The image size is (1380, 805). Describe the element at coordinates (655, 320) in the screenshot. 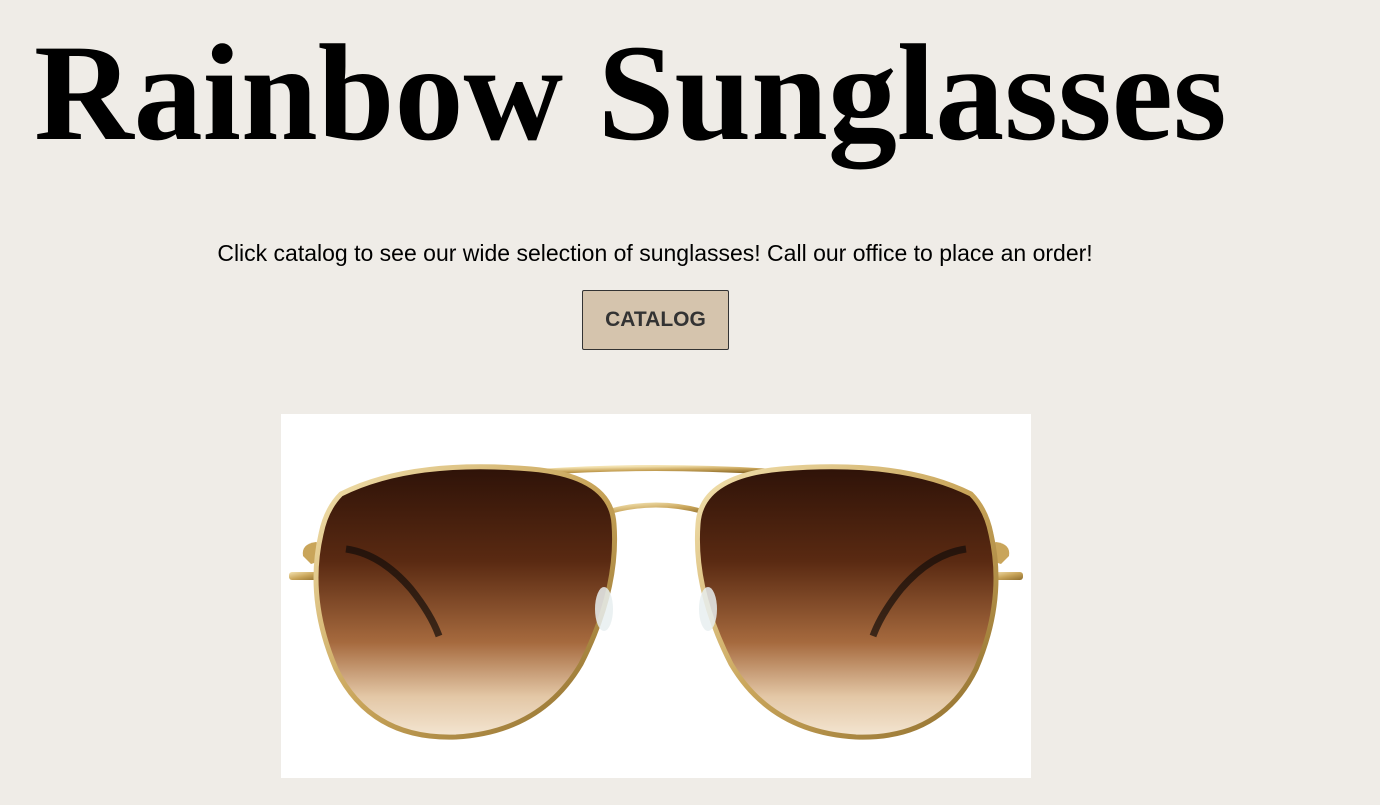

I see `catalog-button: CATALOG` at that location.